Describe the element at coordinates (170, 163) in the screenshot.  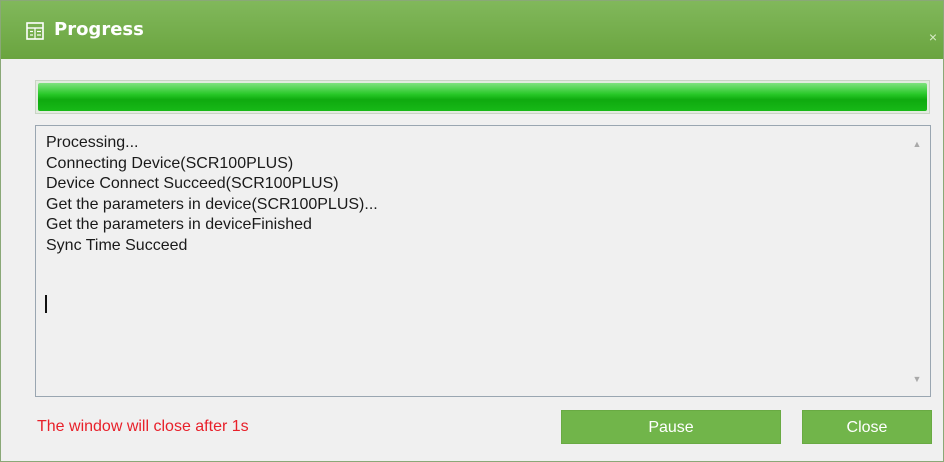
I see `log-line: Connecting Device(SCR100PLUS)` at that location.